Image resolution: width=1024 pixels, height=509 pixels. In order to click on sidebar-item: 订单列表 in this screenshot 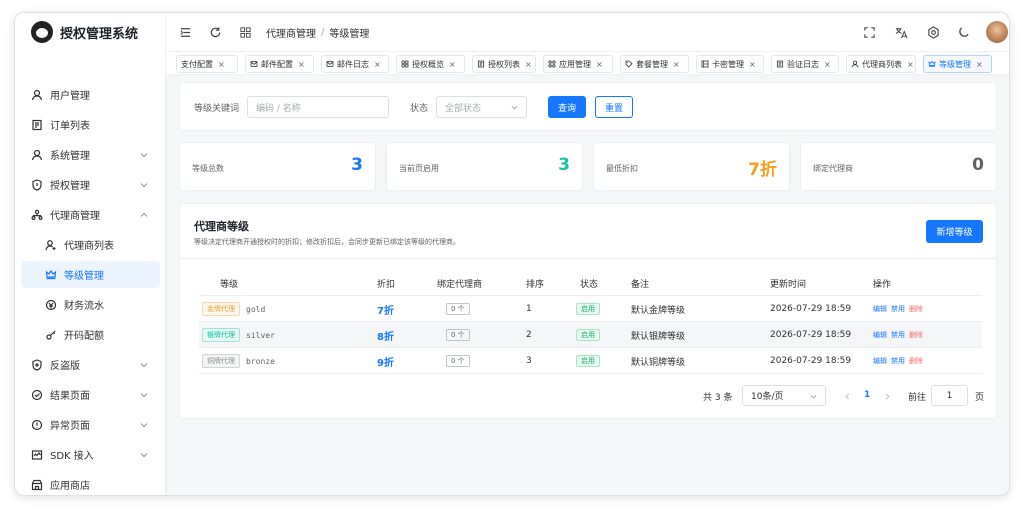, I will do `click(90, 124)`.